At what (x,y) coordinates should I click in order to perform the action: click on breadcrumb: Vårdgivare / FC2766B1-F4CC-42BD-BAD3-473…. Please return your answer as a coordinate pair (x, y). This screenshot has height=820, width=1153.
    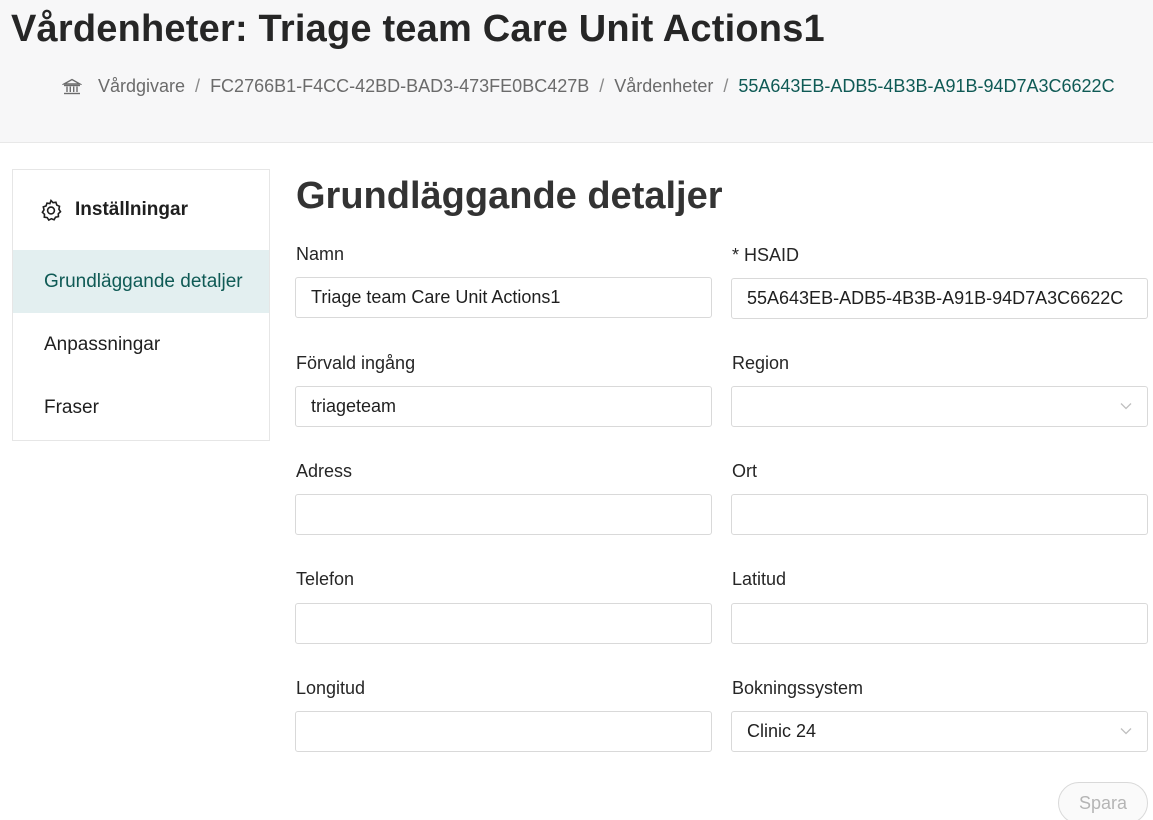
    Looking at the image, I should click on (588, 86).